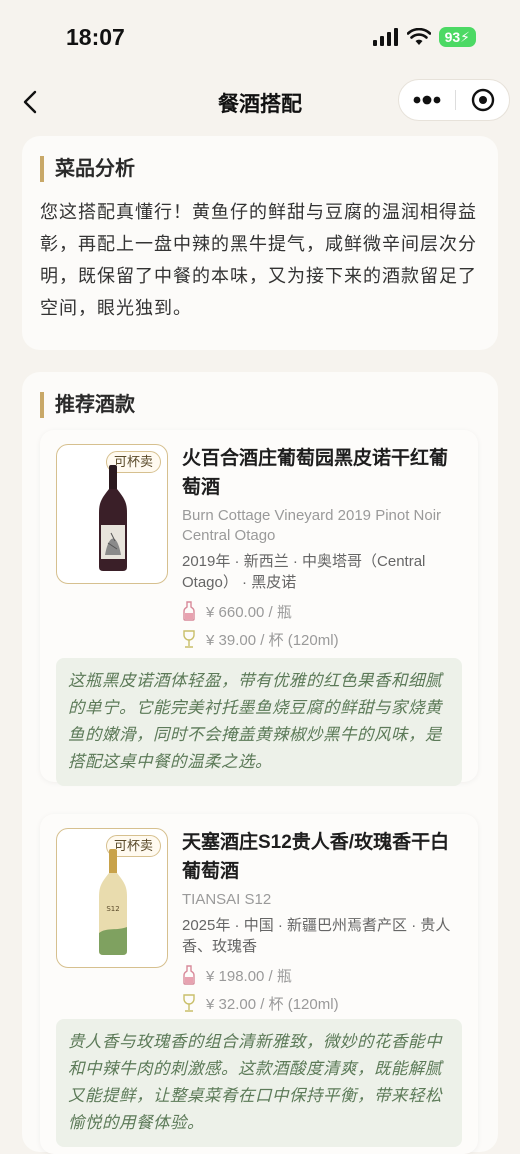 The image size is (520, 1154). I want to click on more-button, so click(427, 100).